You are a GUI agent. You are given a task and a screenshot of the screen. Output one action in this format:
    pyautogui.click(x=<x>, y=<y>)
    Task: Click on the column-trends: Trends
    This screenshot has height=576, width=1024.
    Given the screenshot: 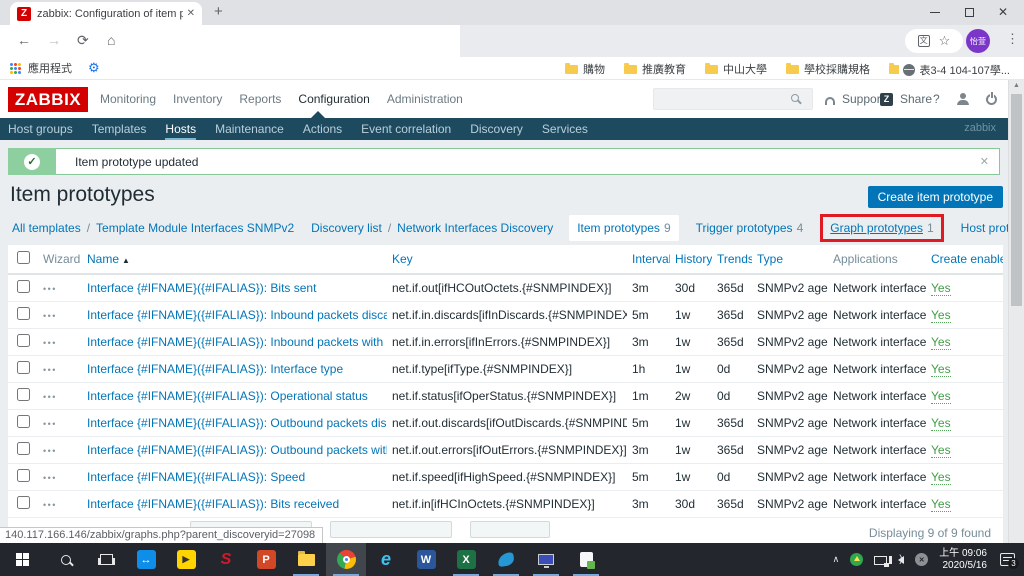 What is the action you would take?
    pyautogui.click(x=732, y=260)
    